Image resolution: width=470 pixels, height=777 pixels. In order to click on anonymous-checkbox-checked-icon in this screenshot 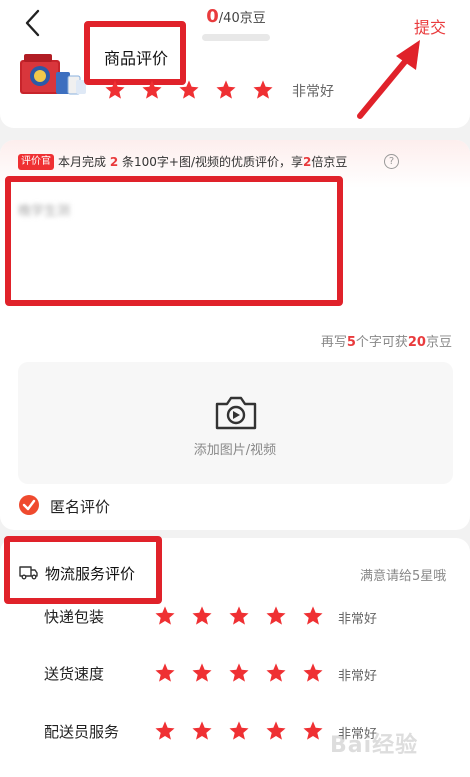, I will do `click(29, 505)`.